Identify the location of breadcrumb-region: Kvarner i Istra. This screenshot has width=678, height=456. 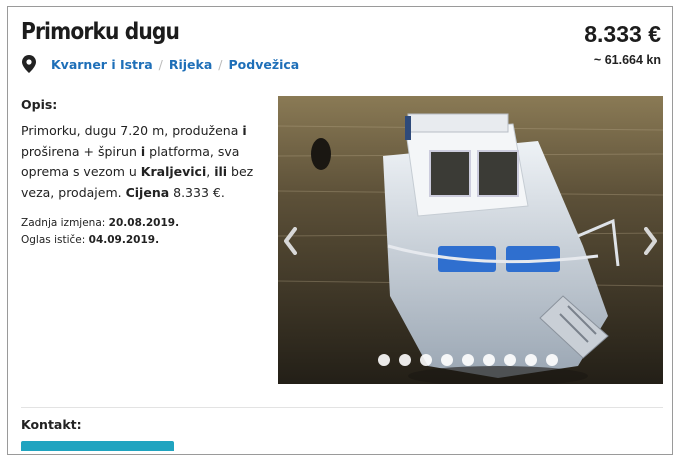
(102, 64).